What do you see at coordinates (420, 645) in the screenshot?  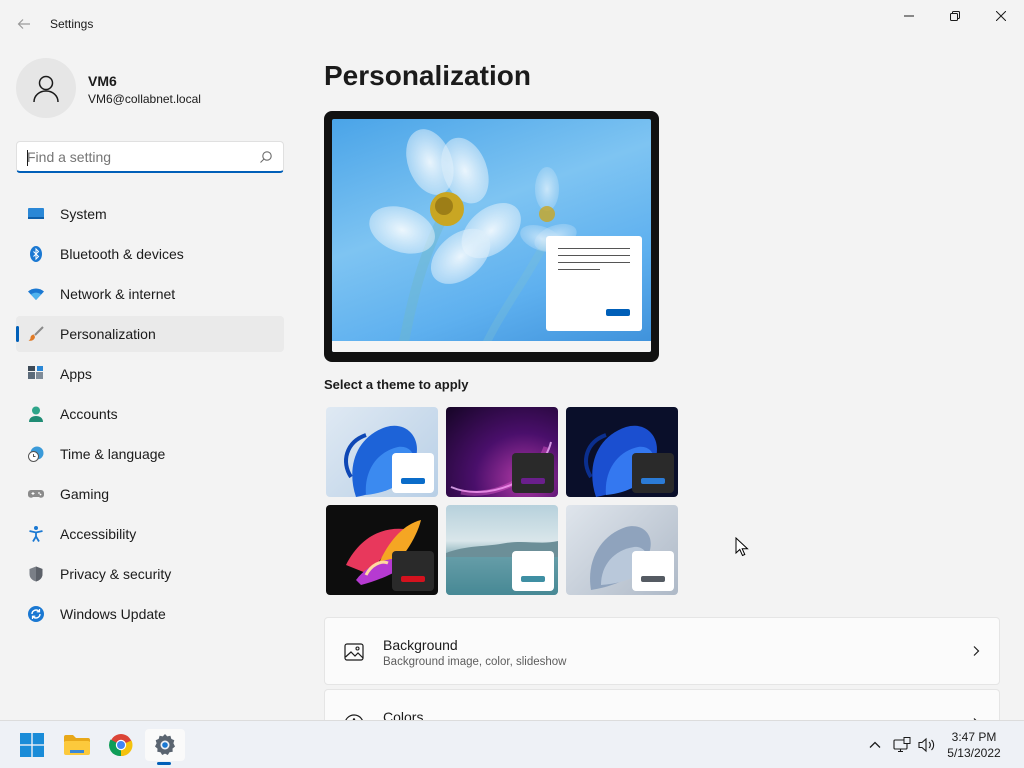 I see `card-title: Background` at bounding box center [420, 645].